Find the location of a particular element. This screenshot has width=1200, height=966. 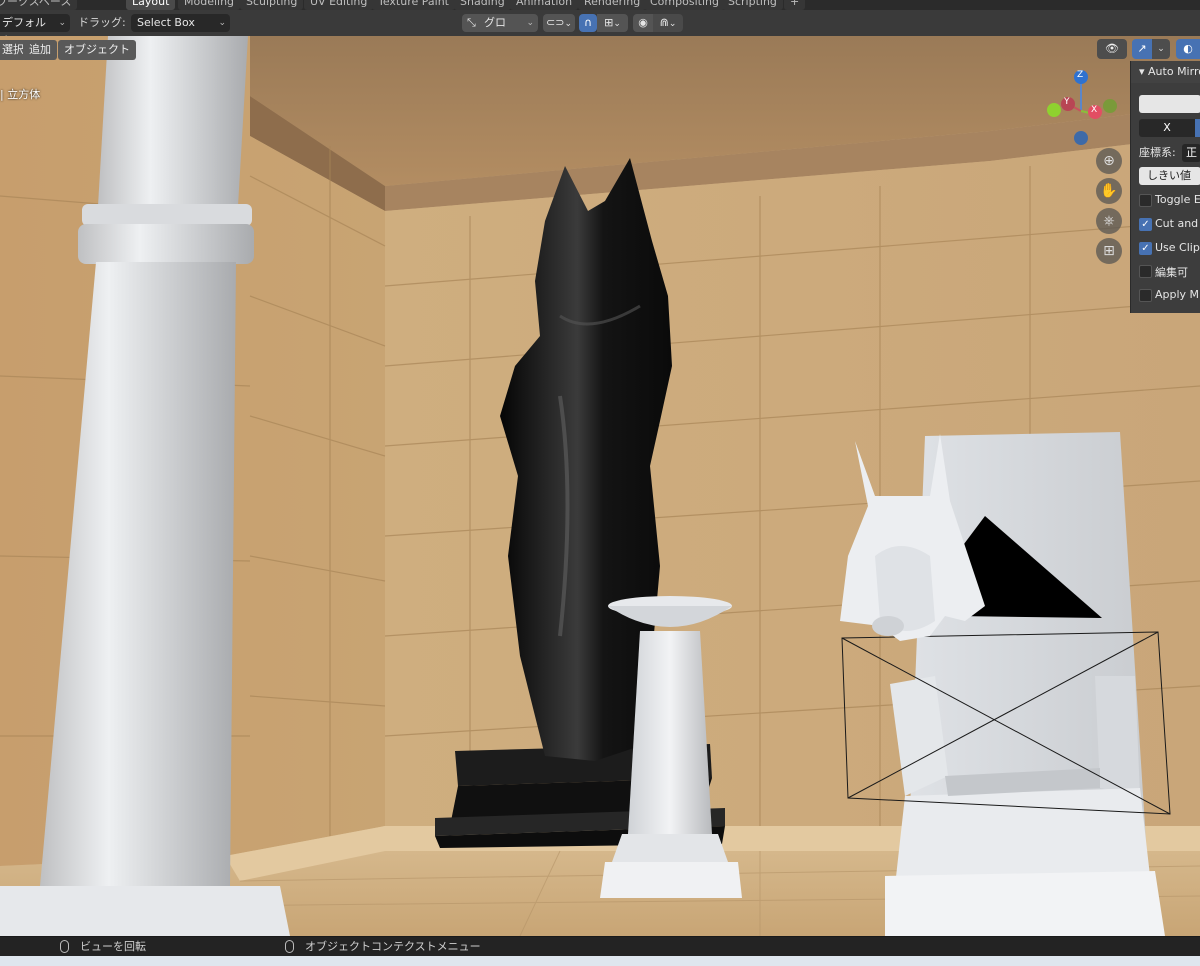

pivot-point-button: ⊂⊃⌄ is located at coordinates (559, 23).